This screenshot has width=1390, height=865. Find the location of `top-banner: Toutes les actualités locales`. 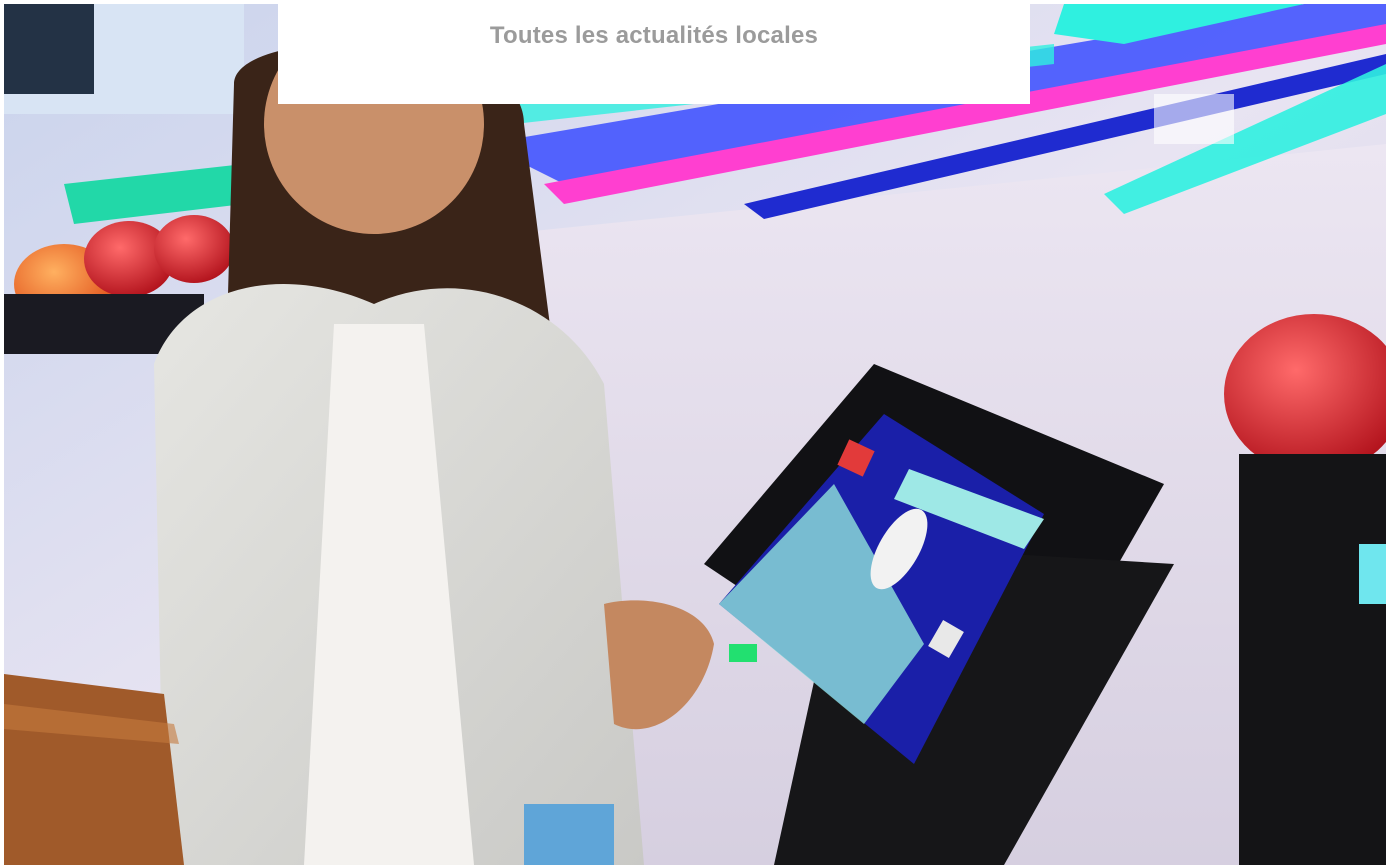

top-banner: Toutes les actualités locales is located at coordinates (654, 52).